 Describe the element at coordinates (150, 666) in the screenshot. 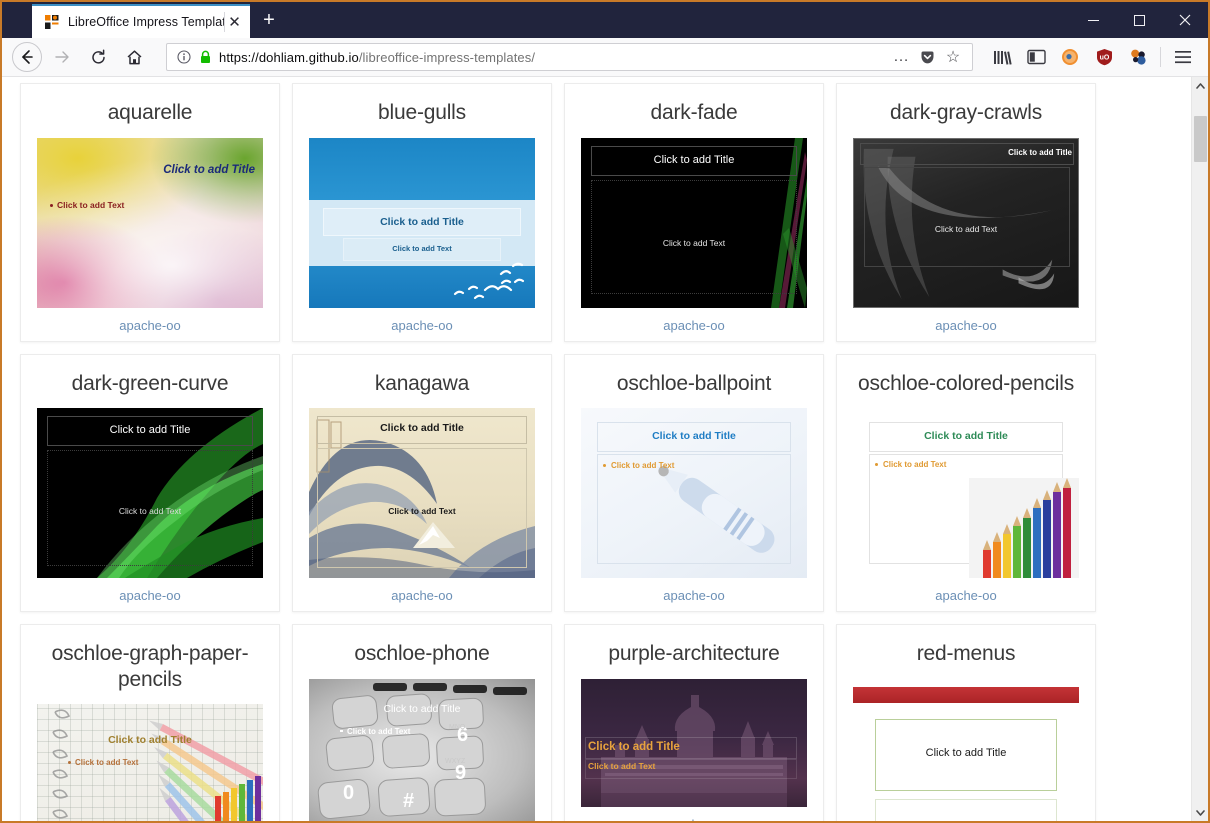

I see `template-name: oschloe-graph-paper-pencils` at that location.